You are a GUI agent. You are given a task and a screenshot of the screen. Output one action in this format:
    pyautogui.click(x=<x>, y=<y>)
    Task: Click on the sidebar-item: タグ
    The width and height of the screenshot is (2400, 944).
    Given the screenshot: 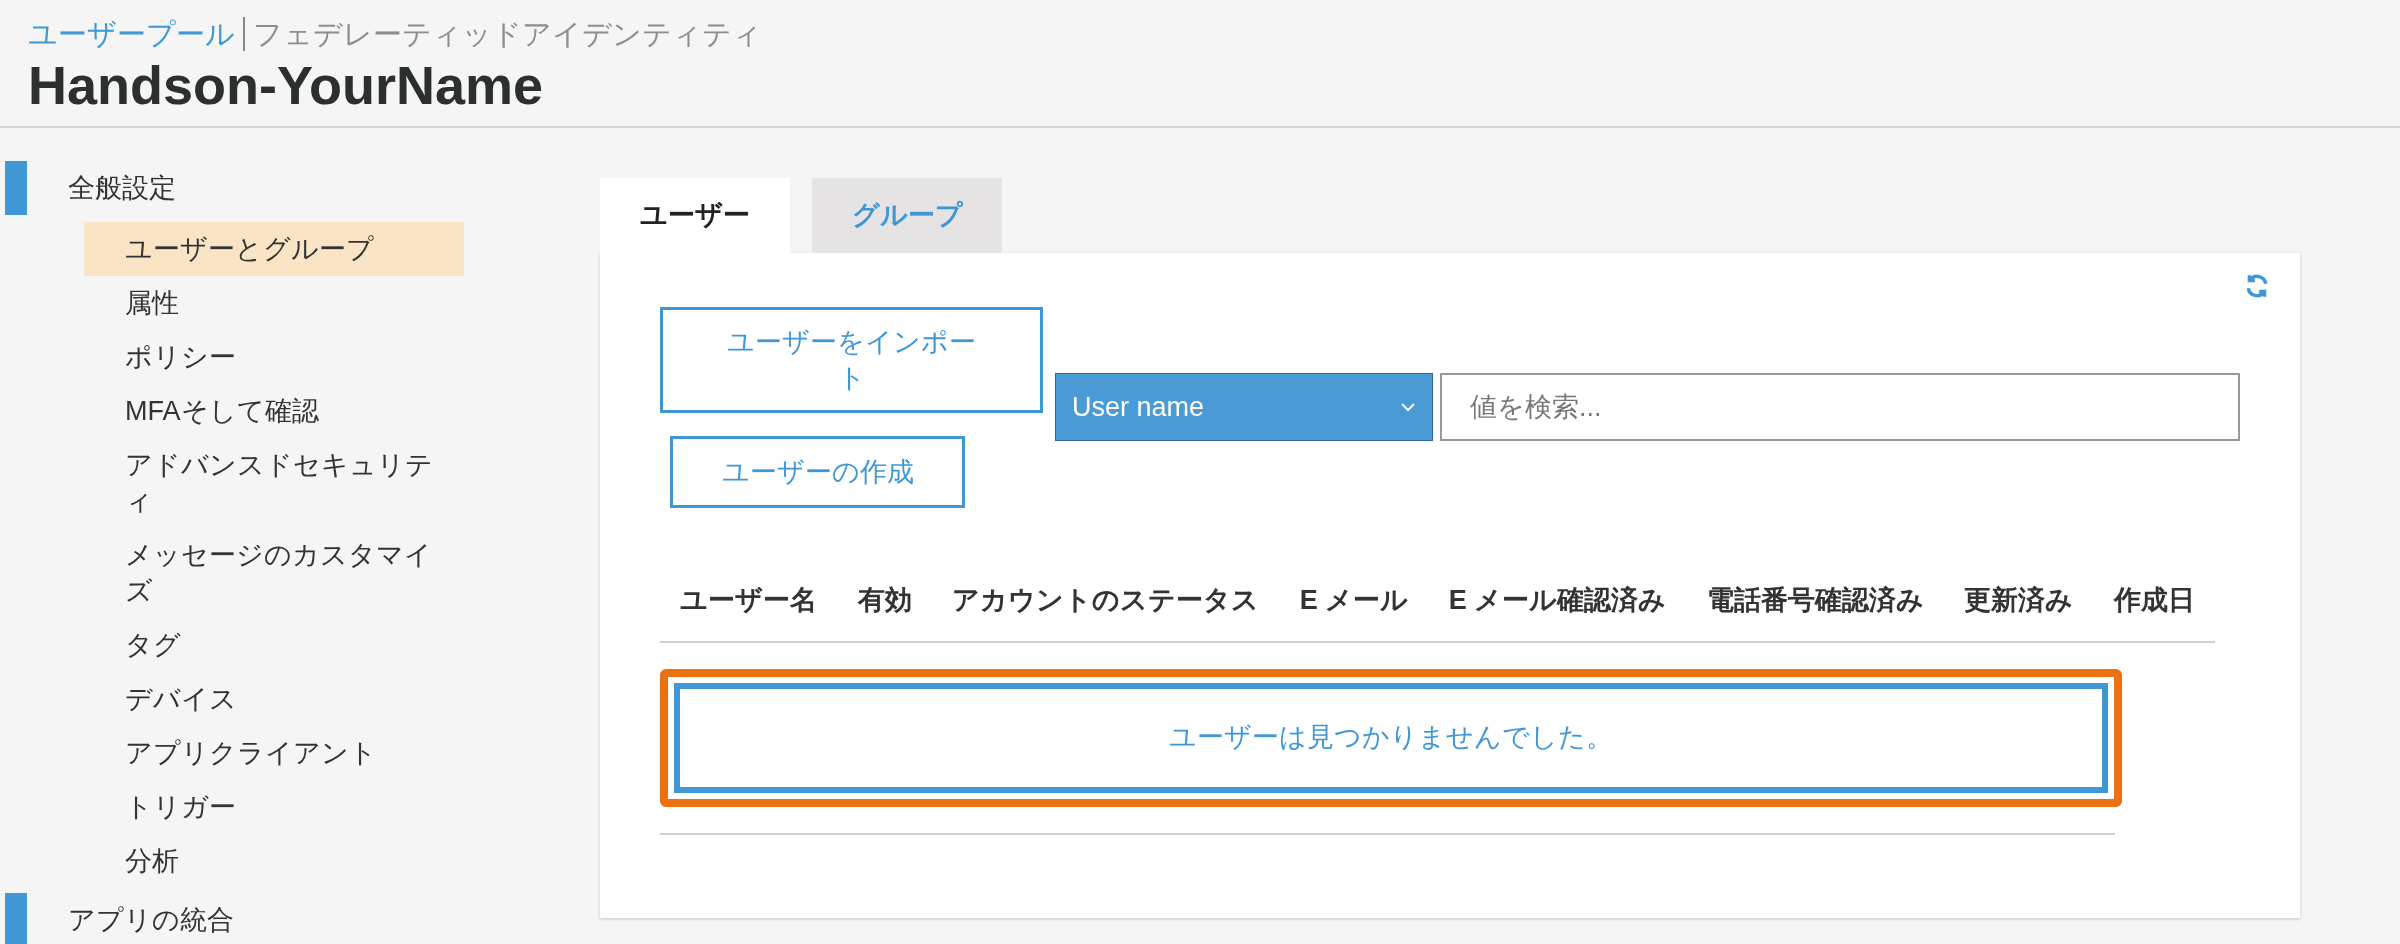 What is the action you would take?
    pyautogui.click(x=274, y=645)
    